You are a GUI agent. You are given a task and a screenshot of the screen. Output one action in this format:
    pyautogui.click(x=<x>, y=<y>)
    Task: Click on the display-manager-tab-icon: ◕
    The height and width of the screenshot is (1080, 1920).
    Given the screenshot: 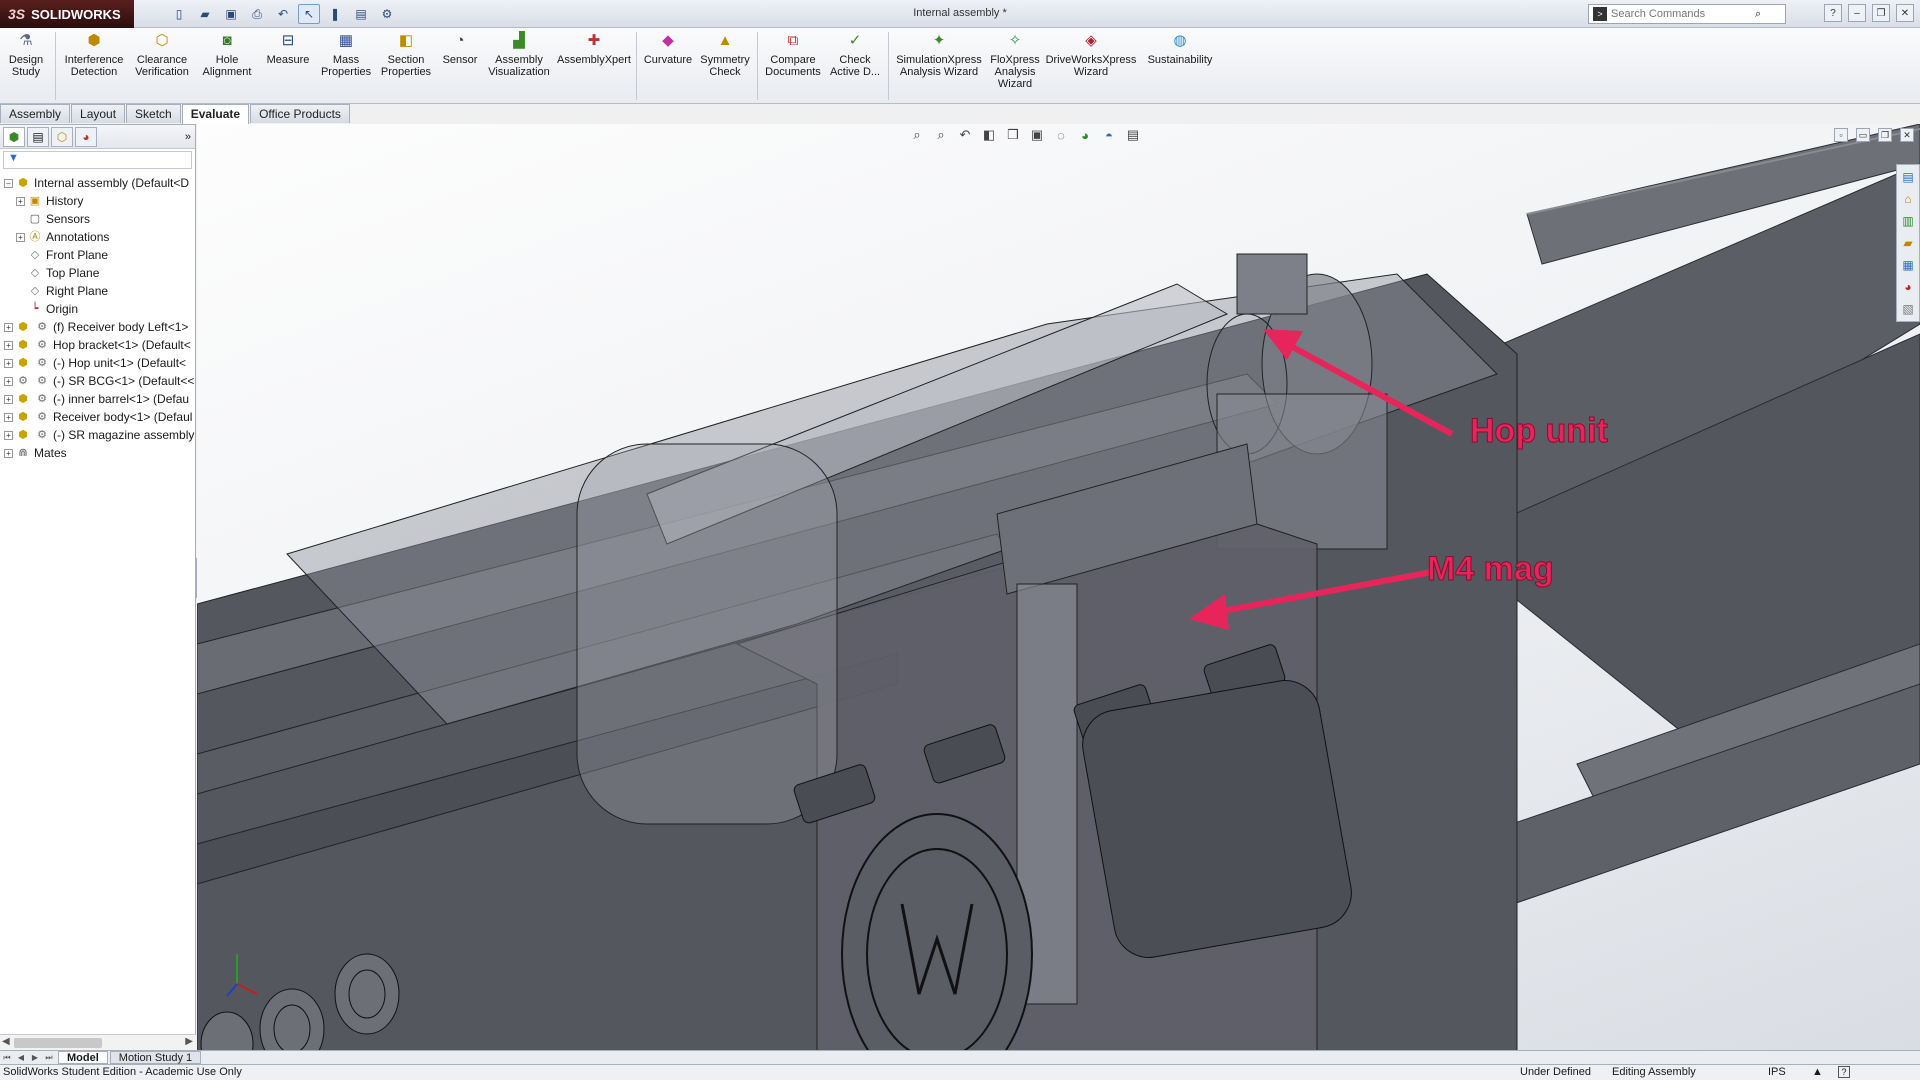 What is the action you would take?
    pyautogui.click(x=86, y=136)
    